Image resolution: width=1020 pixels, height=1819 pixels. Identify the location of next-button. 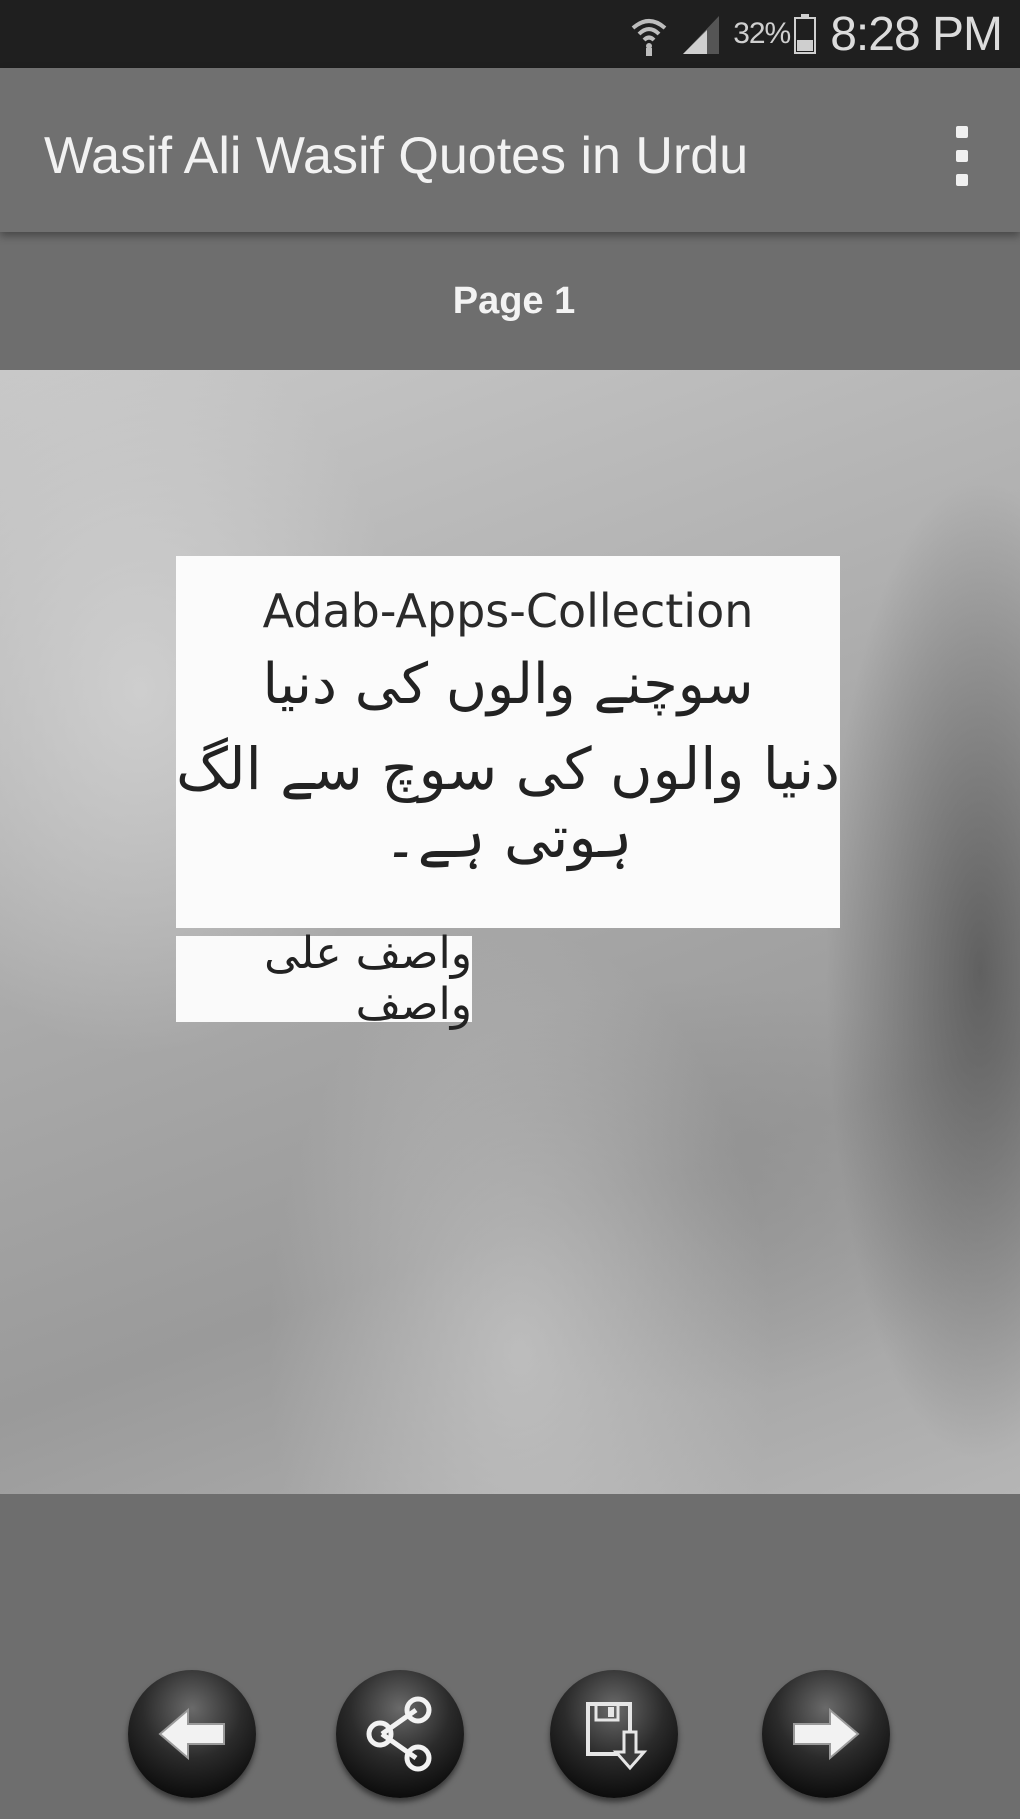
(826, 1734).